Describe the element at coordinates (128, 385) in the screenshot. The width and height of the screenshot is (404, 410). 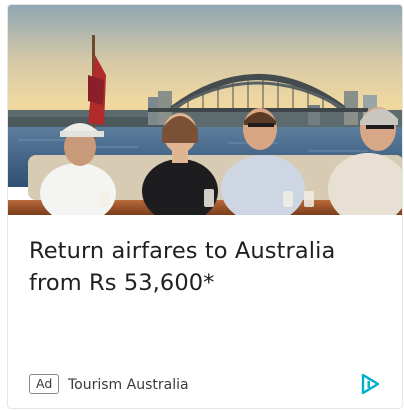
I see `advertiser-name: Tourism Australia` at that location.